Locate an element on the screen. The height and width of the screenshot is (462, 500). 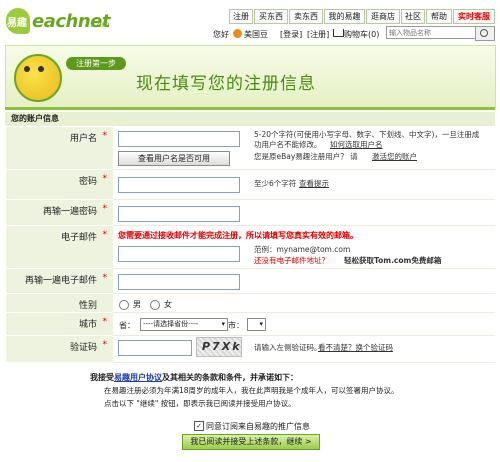
section-title-text: 您的账户信息 is located at coordinates (35, 118).